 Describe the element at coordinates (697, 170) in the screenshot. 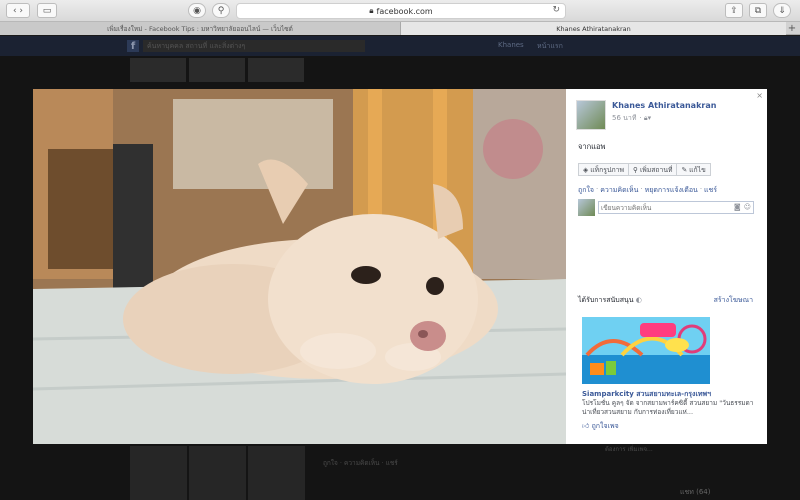

I see `edit-label: แก้ไข` at that location.